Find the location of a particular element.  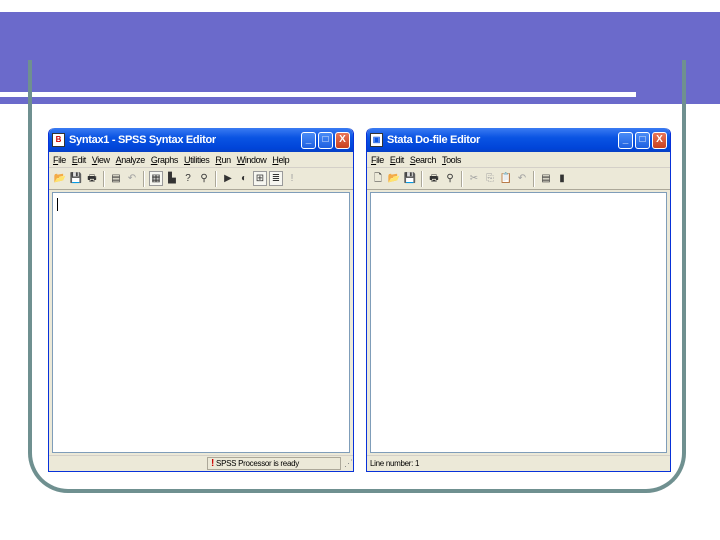

copy-icon: ⎘ is located at coordinates (490, 178).